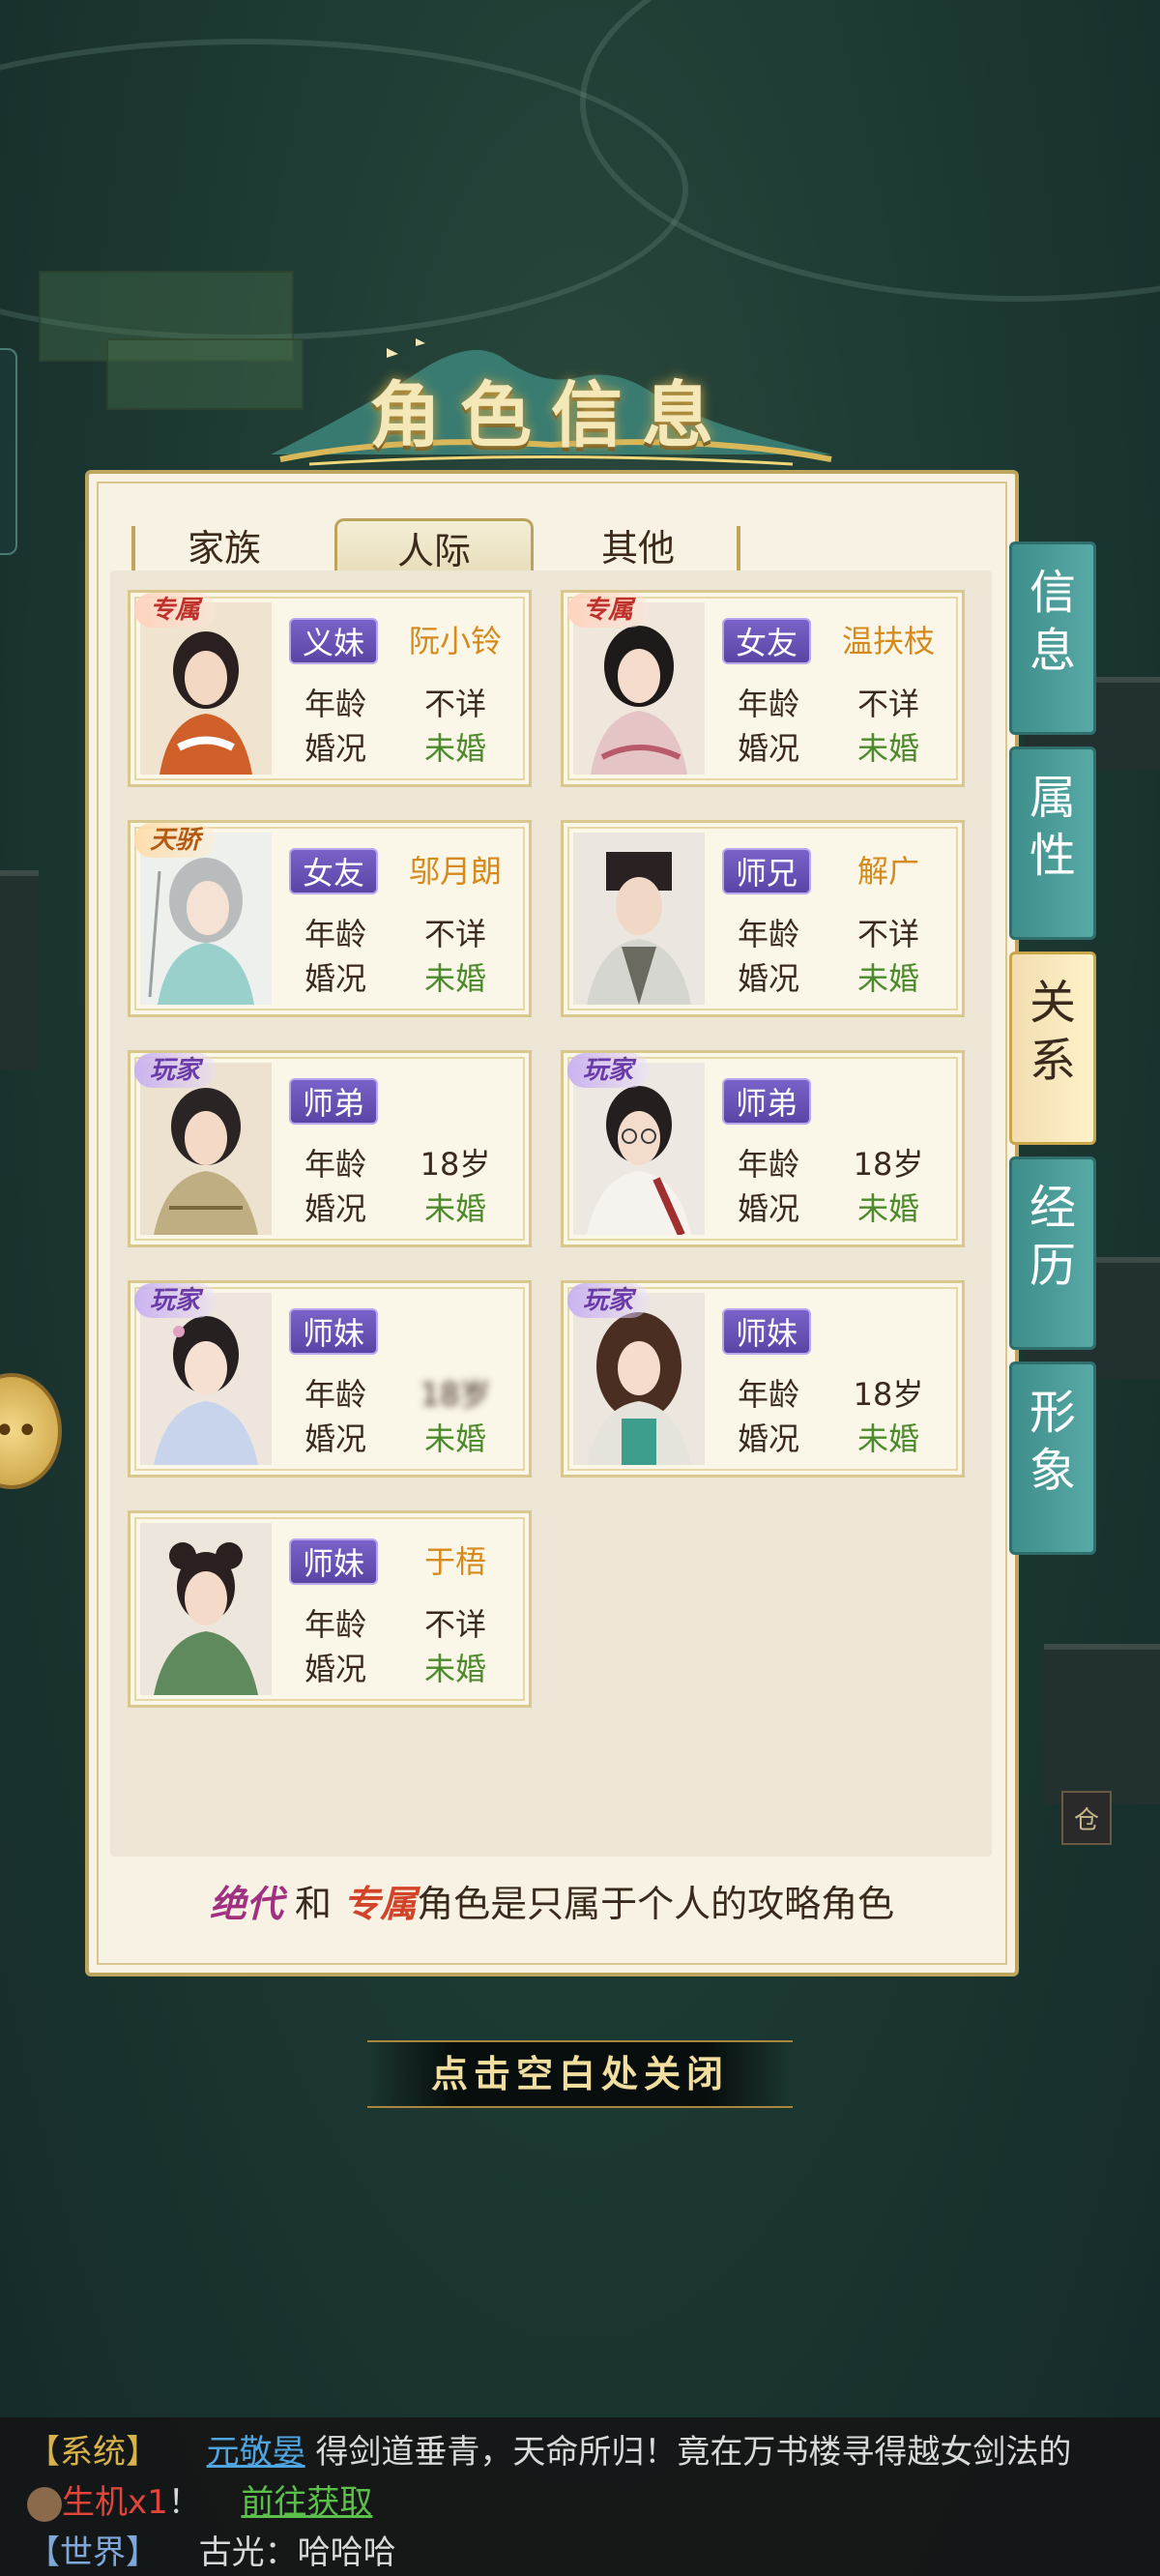  What do you see at coordinates (763, 688) in the screenshot?
I see `relation-card: 专属 女友 温扶枝 年龄 不详 婚况 未婚` at bounding box center [763, 688].